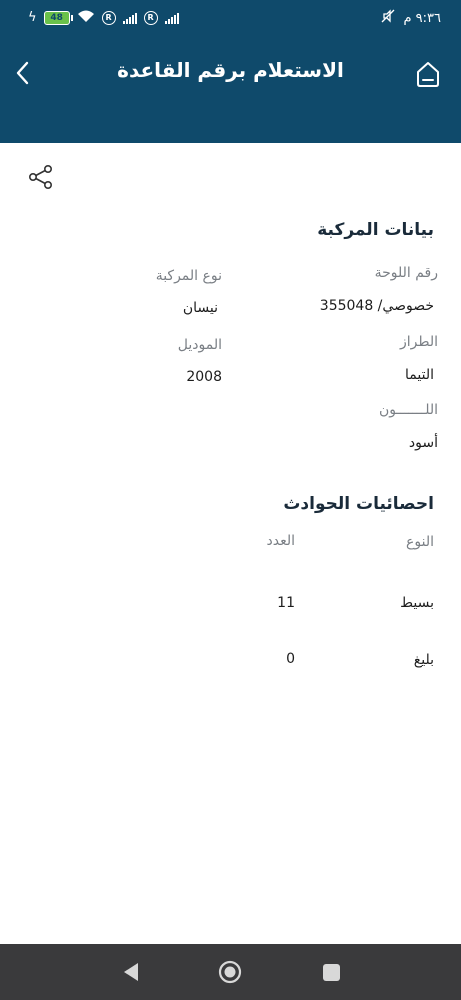 The width and height of the screenshot is (461, 1000). I want to click on triangle-back-icon, so click(131, 972).